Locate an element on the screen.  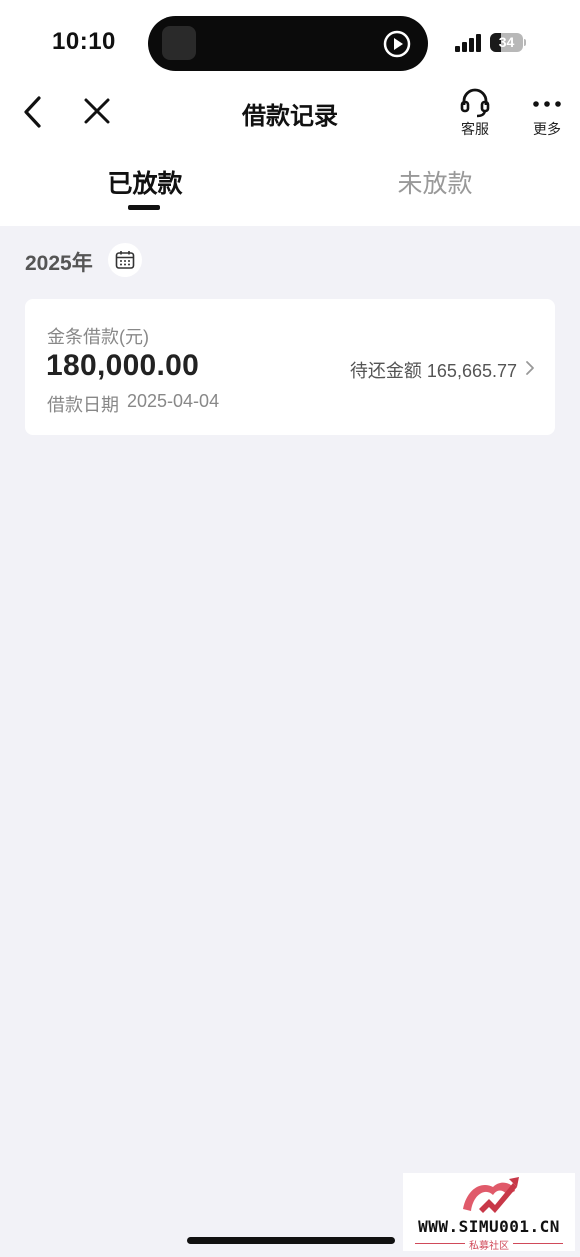
headset-icon is located at coordinates (475, 103).